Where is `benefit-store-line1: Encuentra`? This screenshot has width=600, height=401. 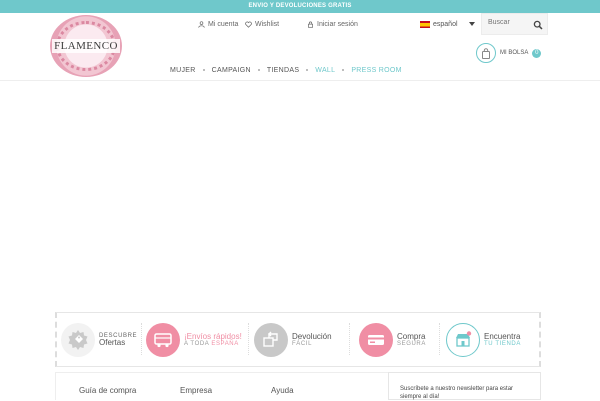
benefit-store-line1: Encuentra is located at coordinates (502, 336).